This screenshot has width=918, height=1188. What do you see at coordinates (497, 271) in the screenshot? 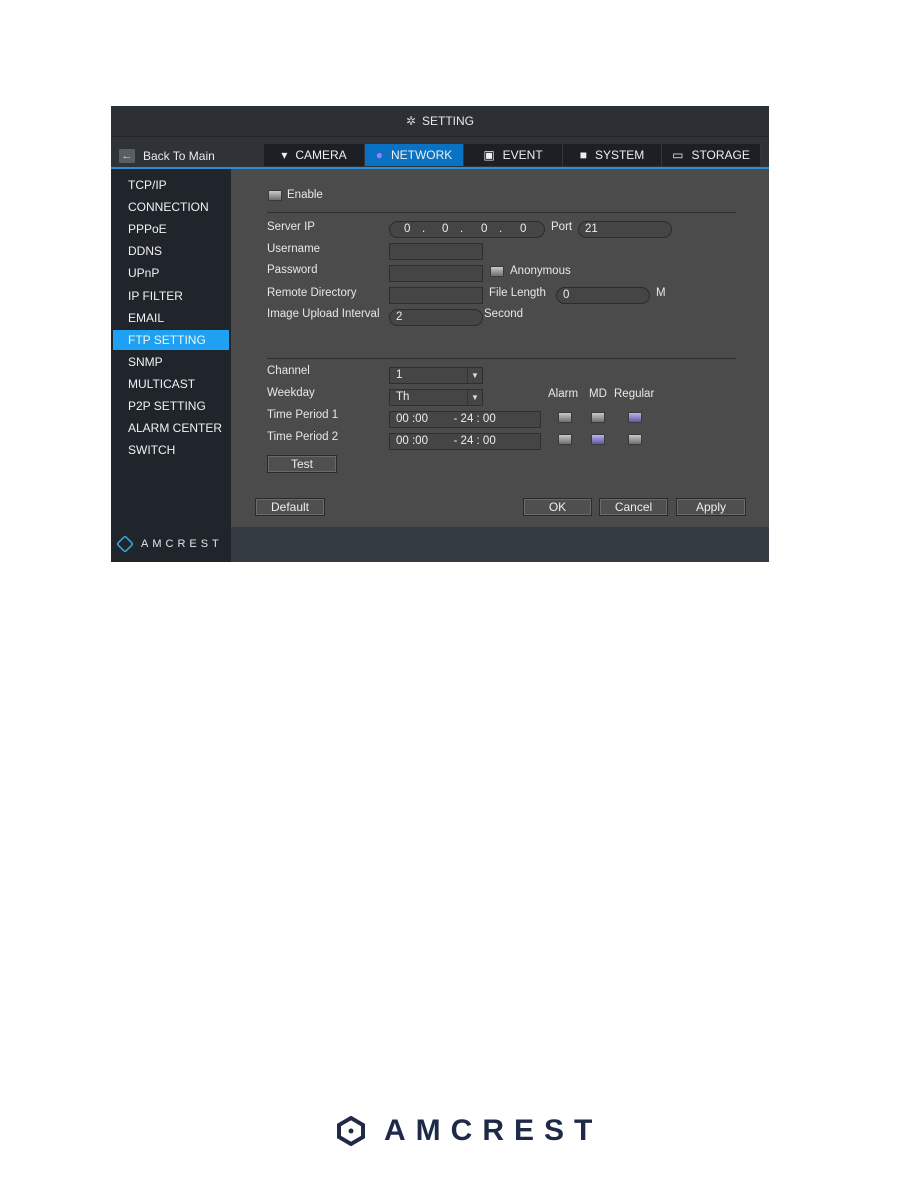
I see `anonymous-checkbox` at bounding box center [497, 271].